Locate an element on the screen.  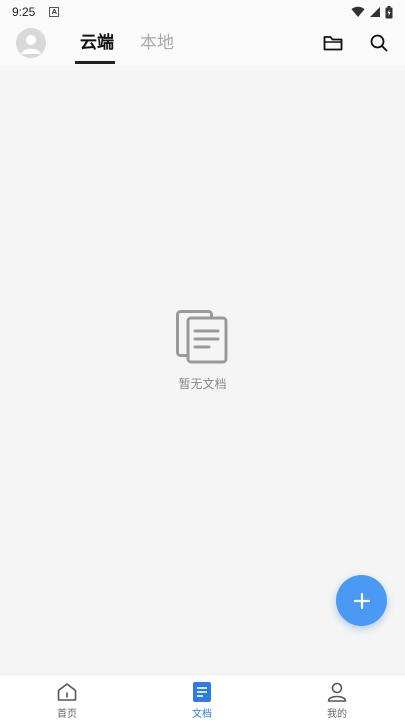
avatar is located at coordinates (31, 43).